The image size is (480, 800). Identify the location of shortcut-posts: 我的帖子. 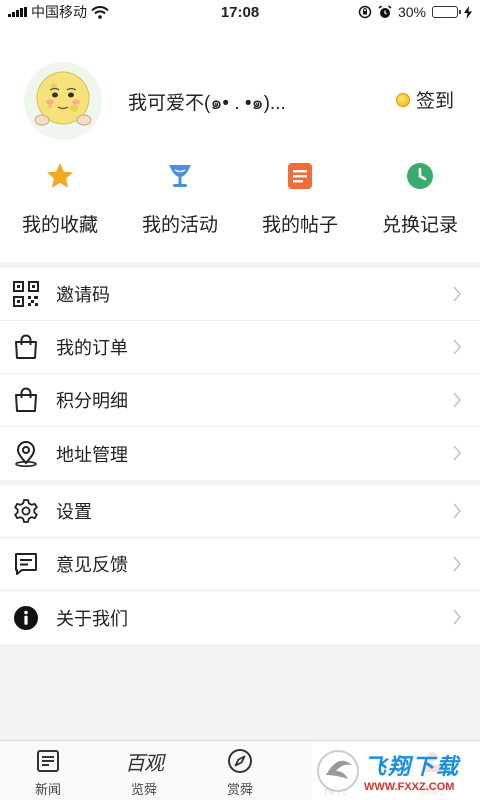
(300, 198).